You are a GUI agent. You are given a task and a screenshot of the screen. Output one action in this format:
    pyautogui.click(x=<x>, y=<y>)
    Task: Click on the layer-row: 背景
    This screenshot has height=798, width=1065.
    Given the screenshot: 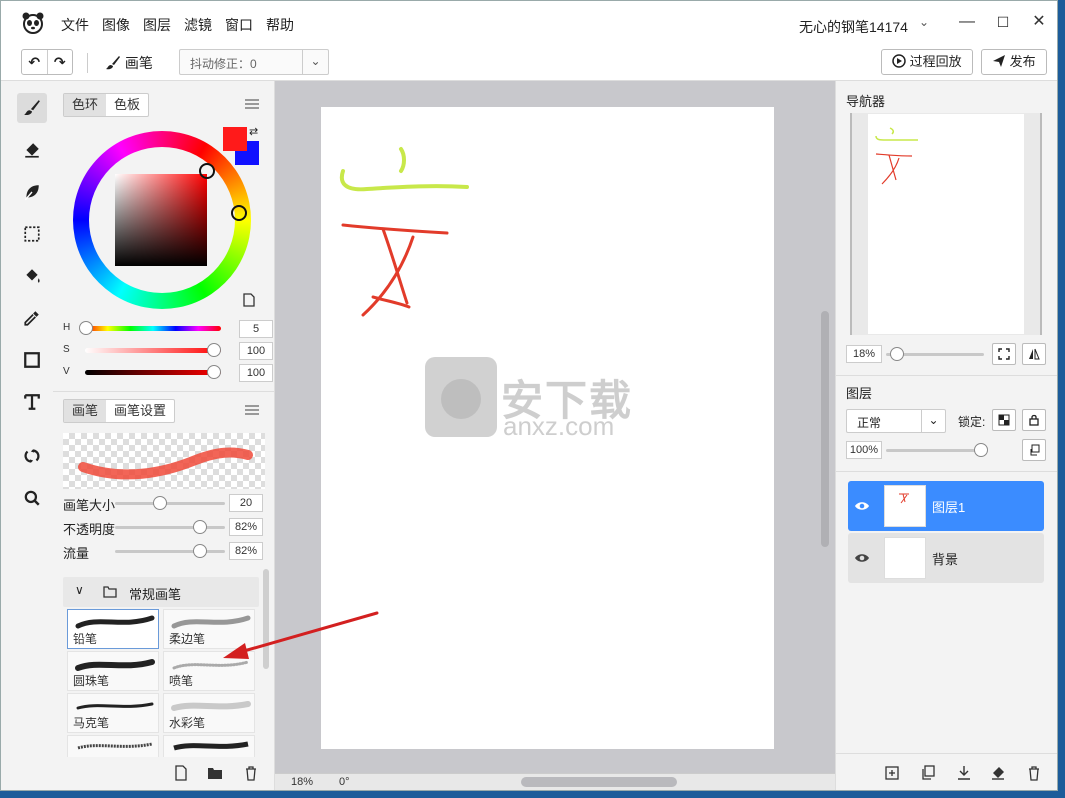 What is the action you would take?
    pyautogui.click(x=946, y=558)
    